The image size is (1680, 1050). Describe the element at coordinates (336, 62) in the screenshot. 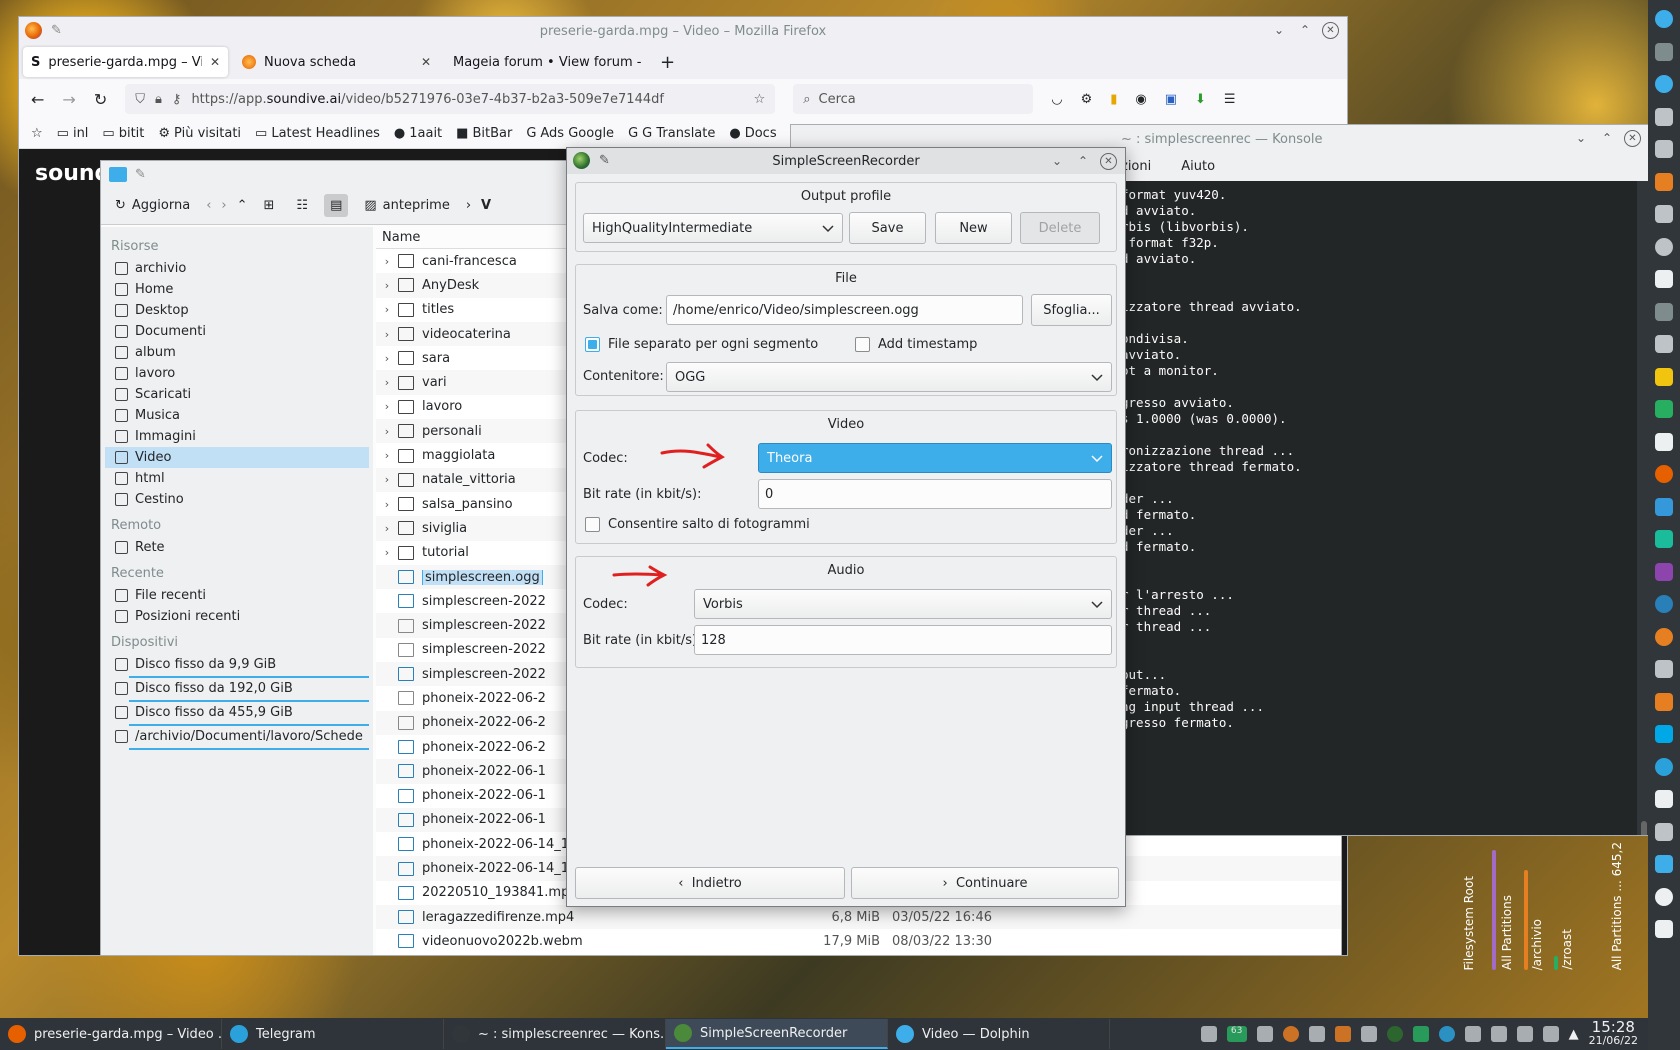

I see `tab-new: Nuova scheda ✕` at that location.